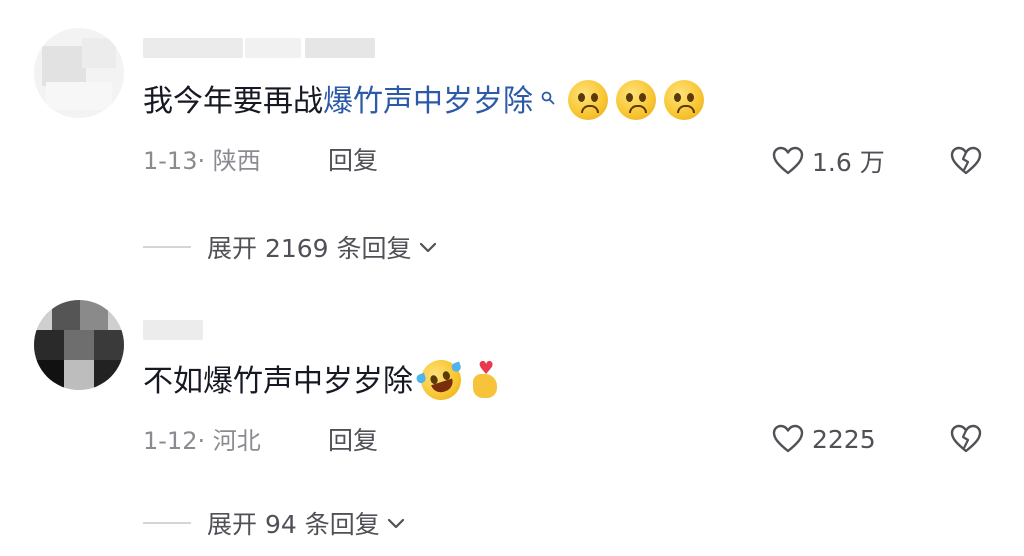 This screenshot has width=1024, height=556. I want to click on comment-text-plain: 不如爆竹声中岁岁除, so click(278, 381).